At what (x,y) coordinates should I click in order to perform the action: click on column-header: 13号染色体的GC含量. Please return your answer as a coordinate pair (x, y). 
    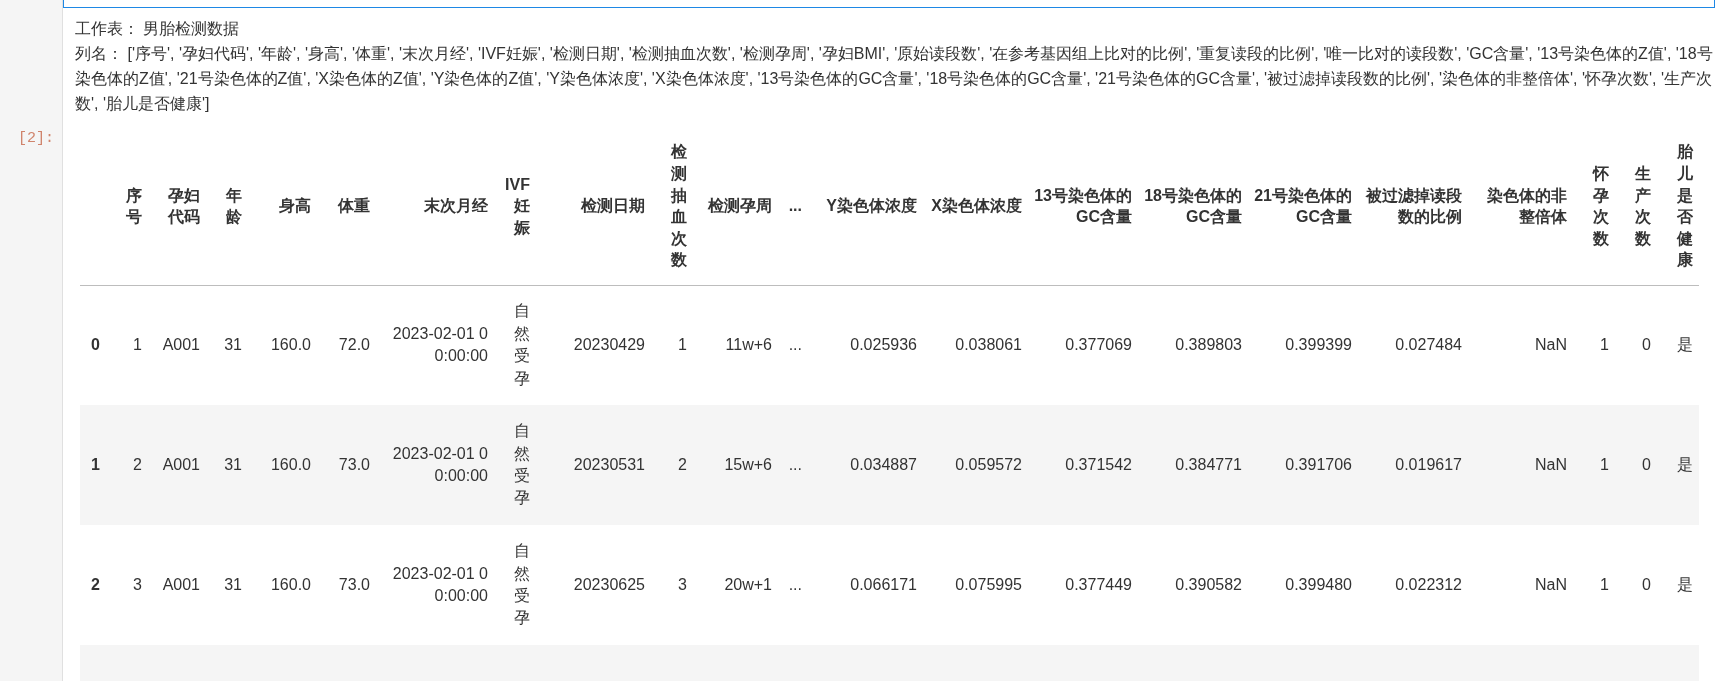
    Looking at the image, I should click on (1083, 206).